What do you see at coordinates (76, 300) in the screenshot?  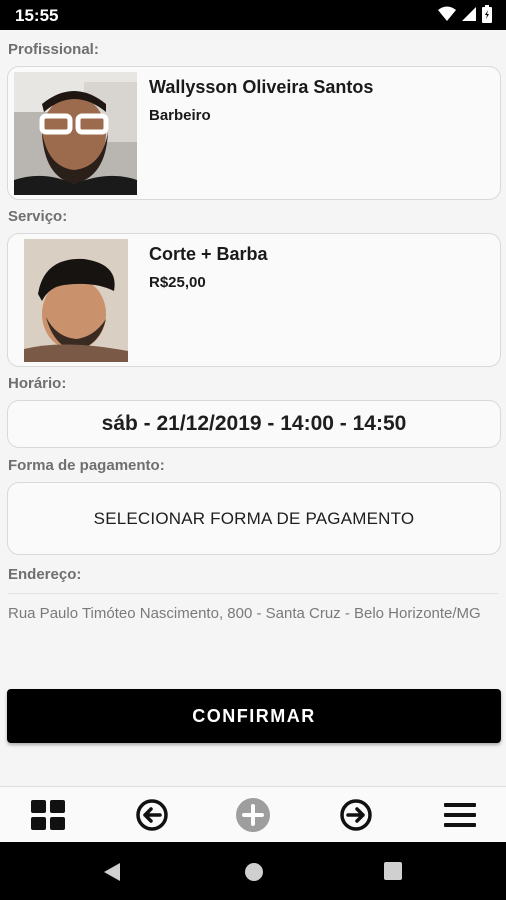 I see `service-photo` at bounding box center [76, 300].